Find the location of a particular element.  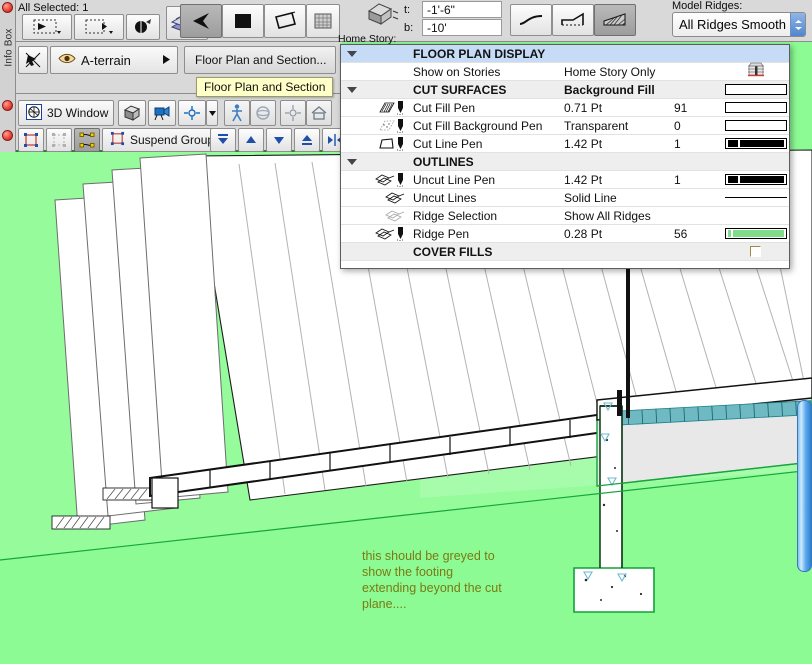

edit-group-icon is located at coordinates (87, 140).